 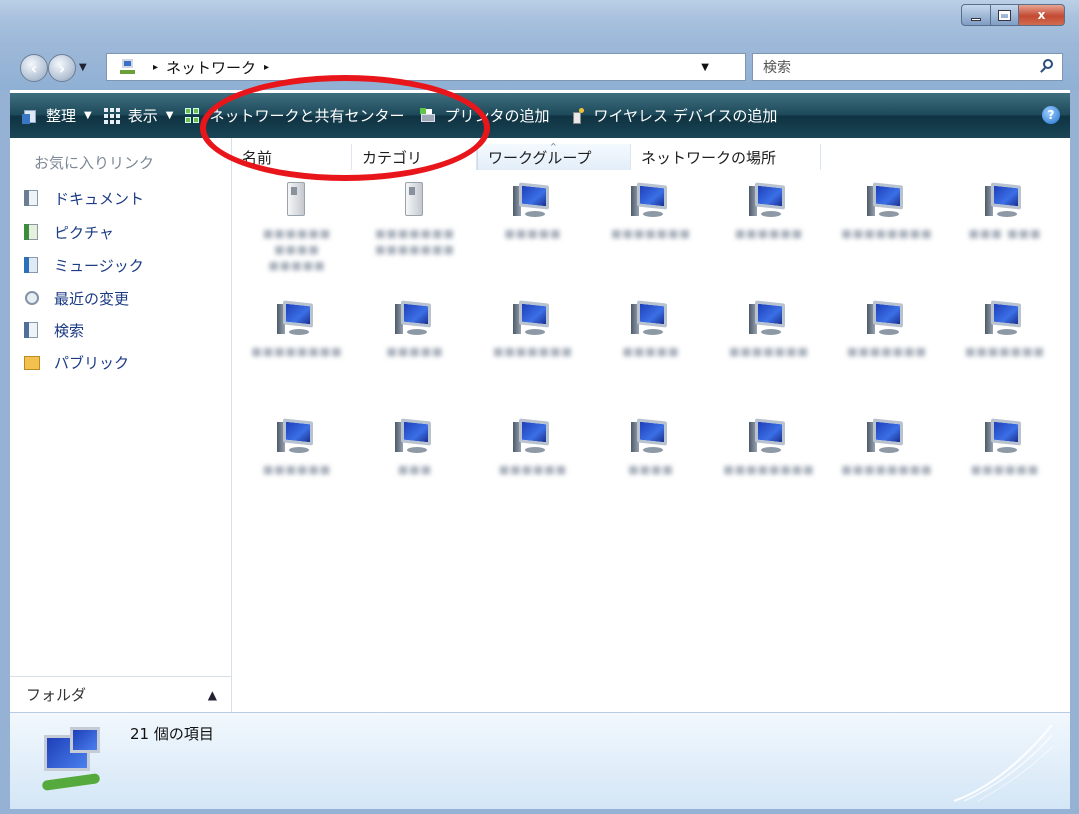 What do you see at coordinates (211, 67) in the screenshot?
I see `breadcrumb-network: ネットワーク` at bounding box center [211, 67].